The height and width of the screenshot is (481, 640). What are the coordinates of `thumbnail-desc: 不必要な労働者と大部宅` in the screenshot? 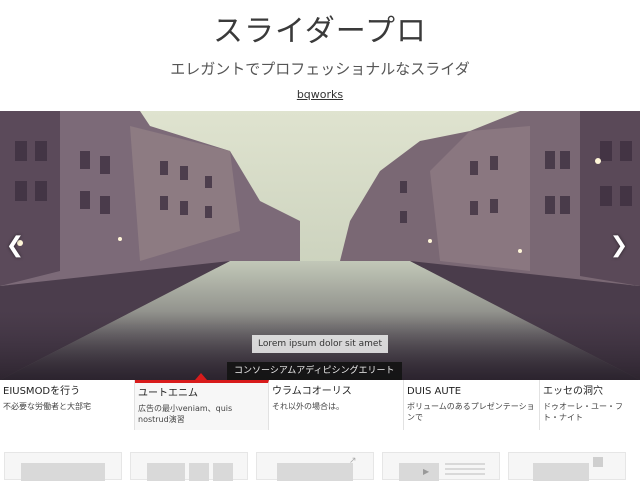 It's located at (47, 406).